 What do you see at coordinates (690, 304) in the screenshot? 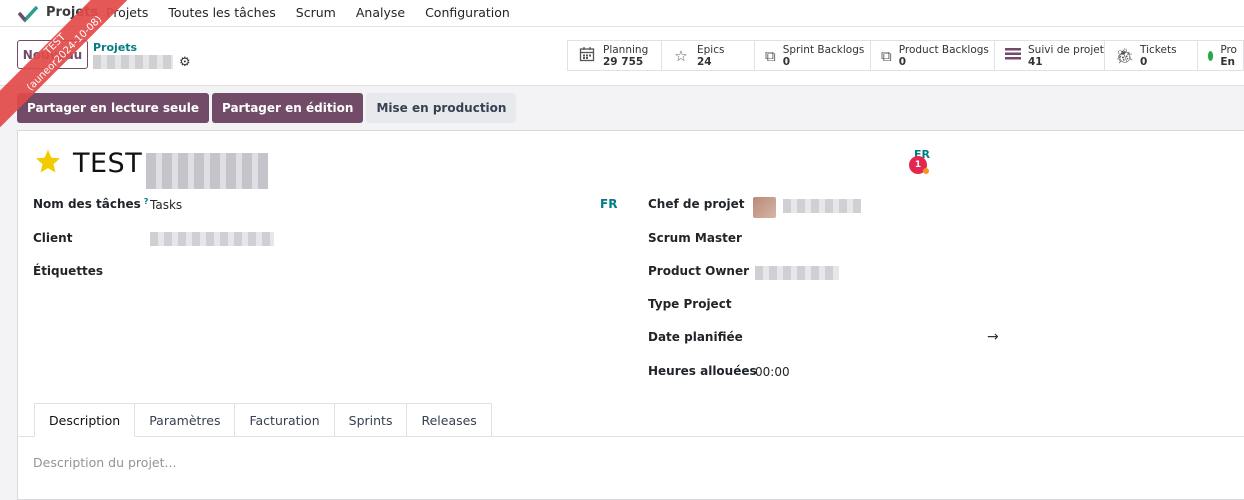
I see `type-project-label: Type Project` at bounding box center [690, 304].